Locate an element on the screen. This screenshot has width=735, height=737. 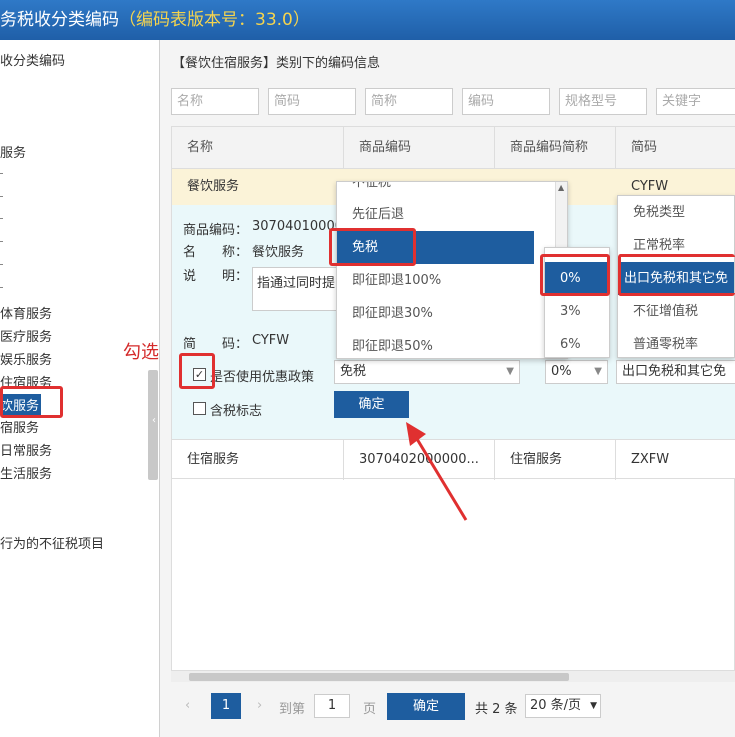
window-title: 务税收分类编码 is located at coordinates (59, 20).